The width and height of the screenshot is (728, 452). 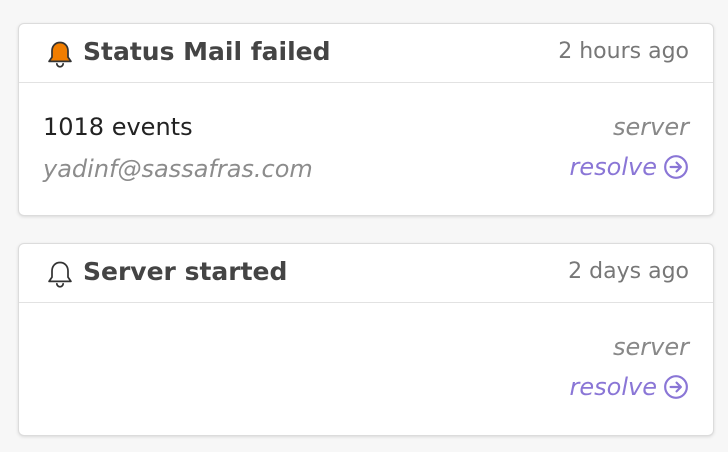 What do you see at coordinates (366, 53) in the screenshot?
I see `notification-header: Status Mail failed 2 hours ago` at bounding box center [366, 53].